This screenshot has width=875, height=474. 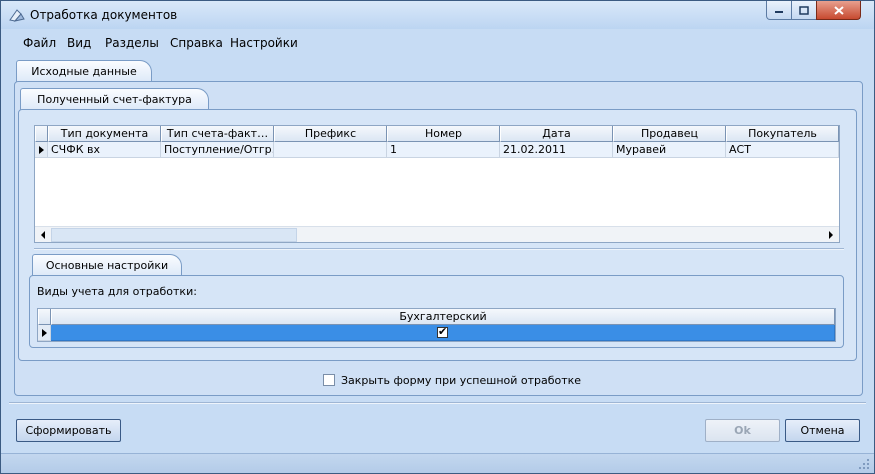 What do you see at coordinates (443, 317) in the screenshot?
I see `column-header: Бухгалтерский` at bounding box center [443, 317].